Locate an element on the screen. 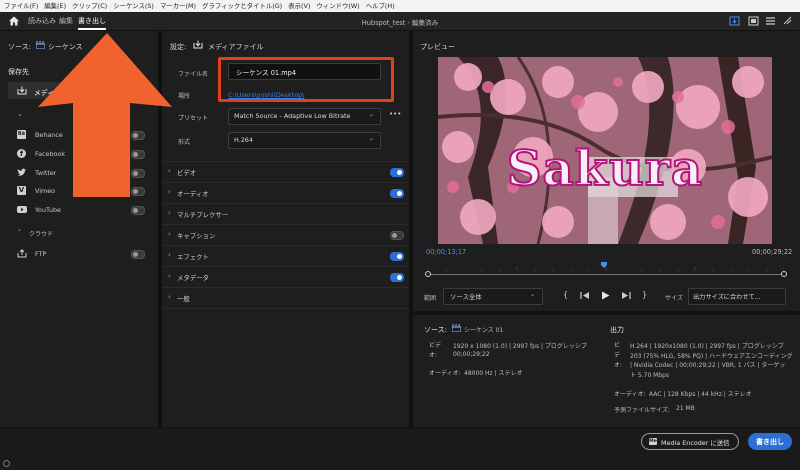 This screenshot has width=800, height=470. platform-ftp: FTP is located at coordinates (41, 254).